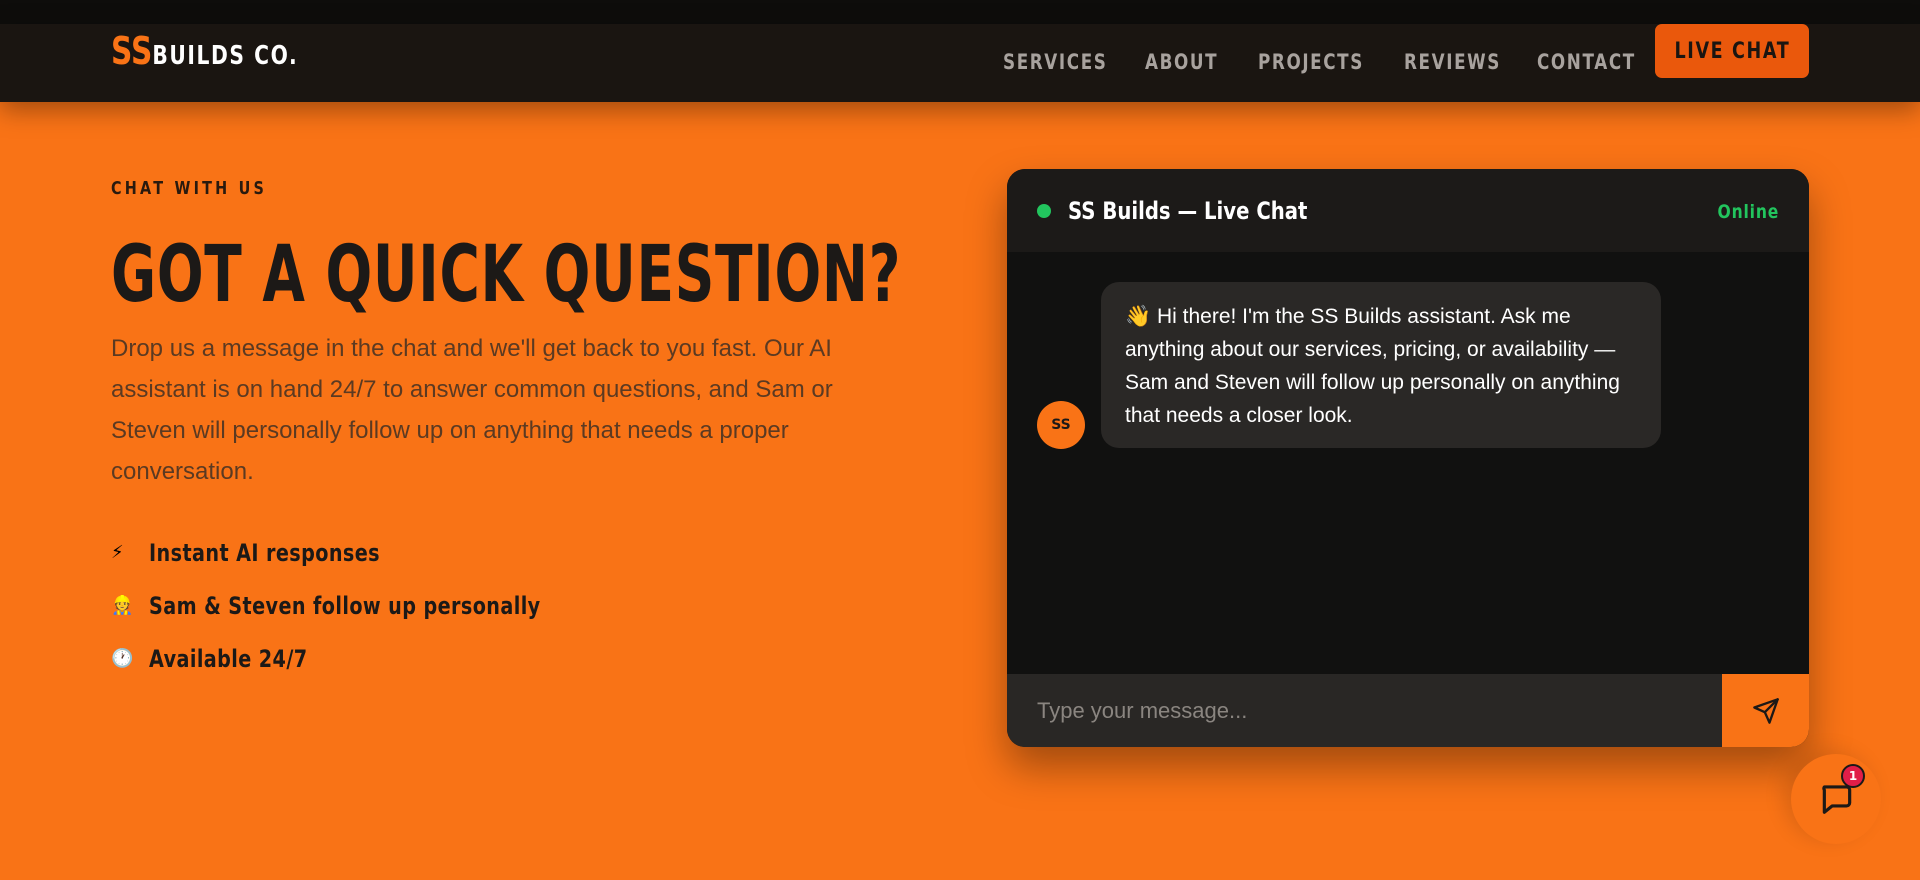 This screenshot has height=880, width=1920. I want to click on clock-icon: 🕐, so click(122, 658).